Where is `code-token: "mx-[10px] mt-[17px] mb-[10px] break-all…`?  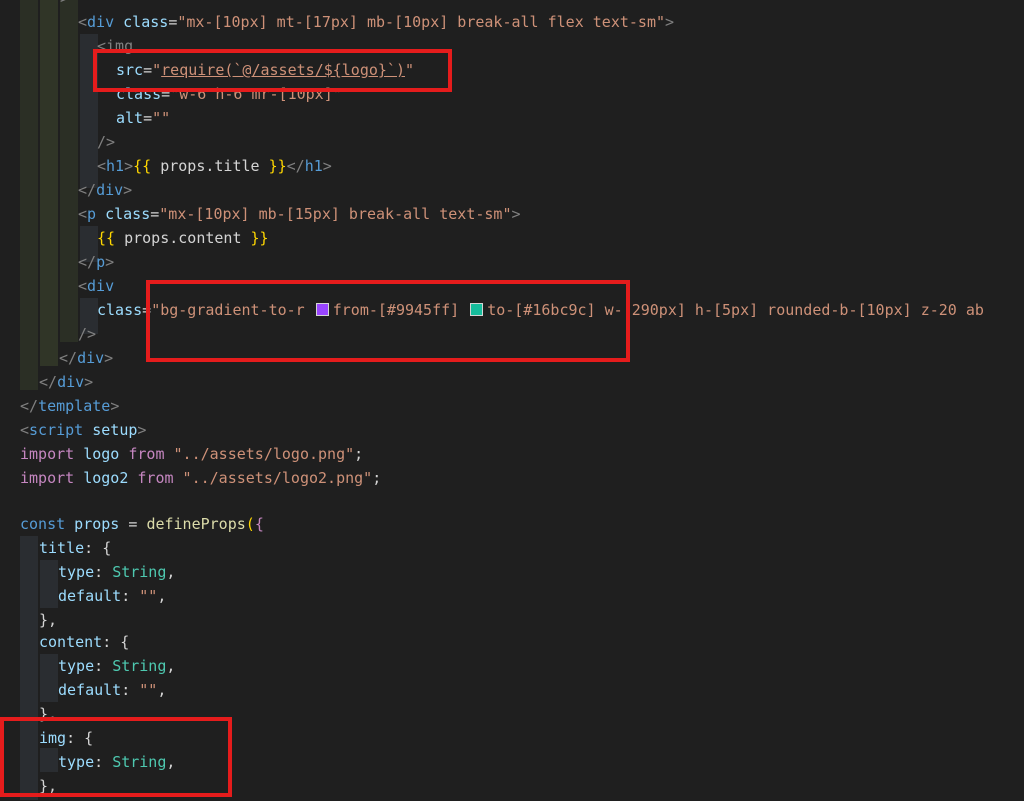 code-token: "mx-[10px] mt-[17px] mb-[10px] break-all… is located at coordinates (421, 22).